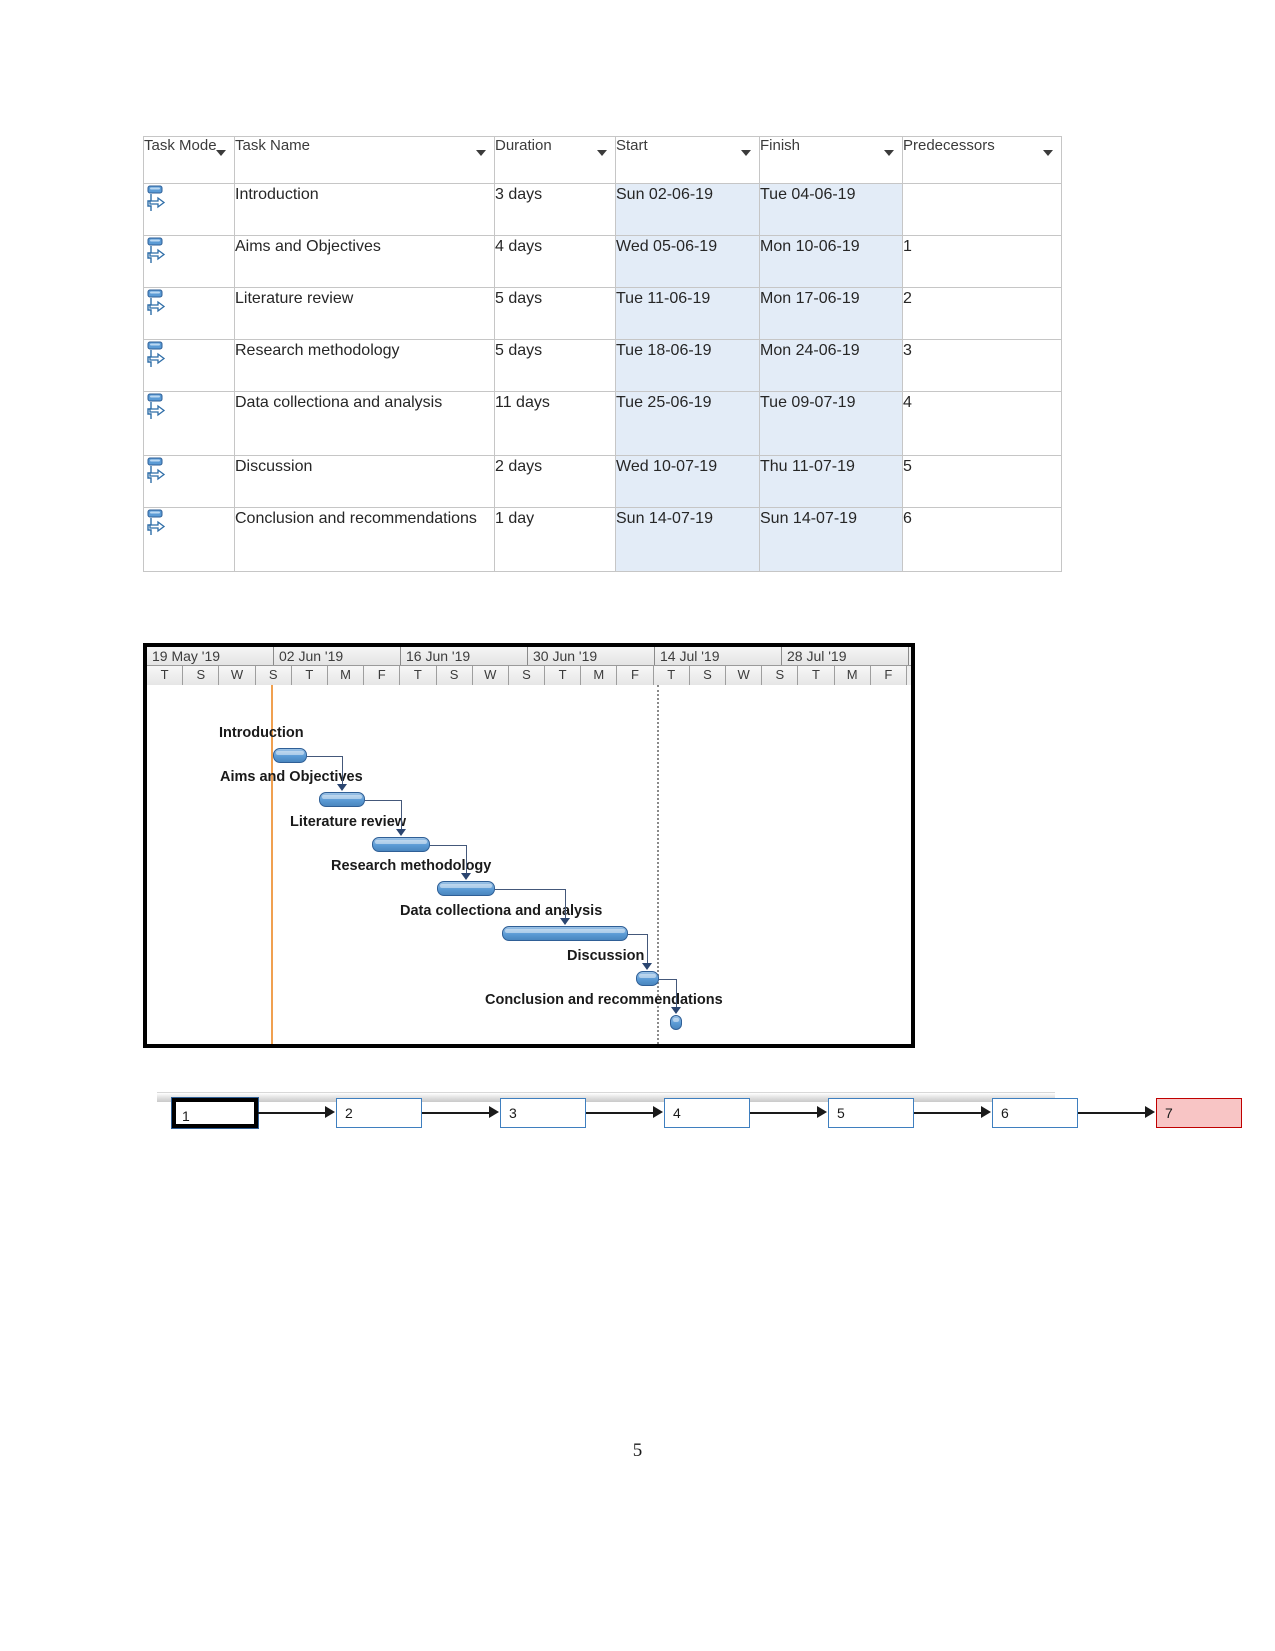 The width and height of the screenshot is (1275, 1651). Describe the element at coordinates (687, 160) in the screenshot. I see `column-header-start: Start` at that location.